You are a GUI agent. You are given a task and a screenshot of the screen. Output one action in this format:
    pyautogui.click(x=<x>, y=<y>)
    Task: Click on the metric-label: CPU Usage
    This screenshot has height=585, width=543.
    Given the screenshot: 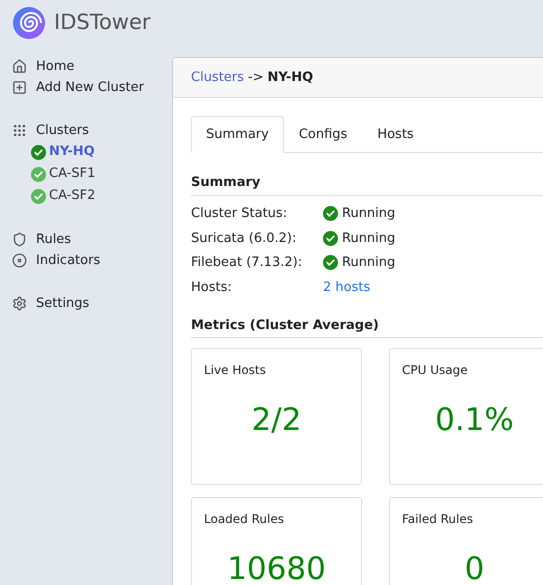 What is the action you would take?
    pyautogui.click(x=435, y=370)
    